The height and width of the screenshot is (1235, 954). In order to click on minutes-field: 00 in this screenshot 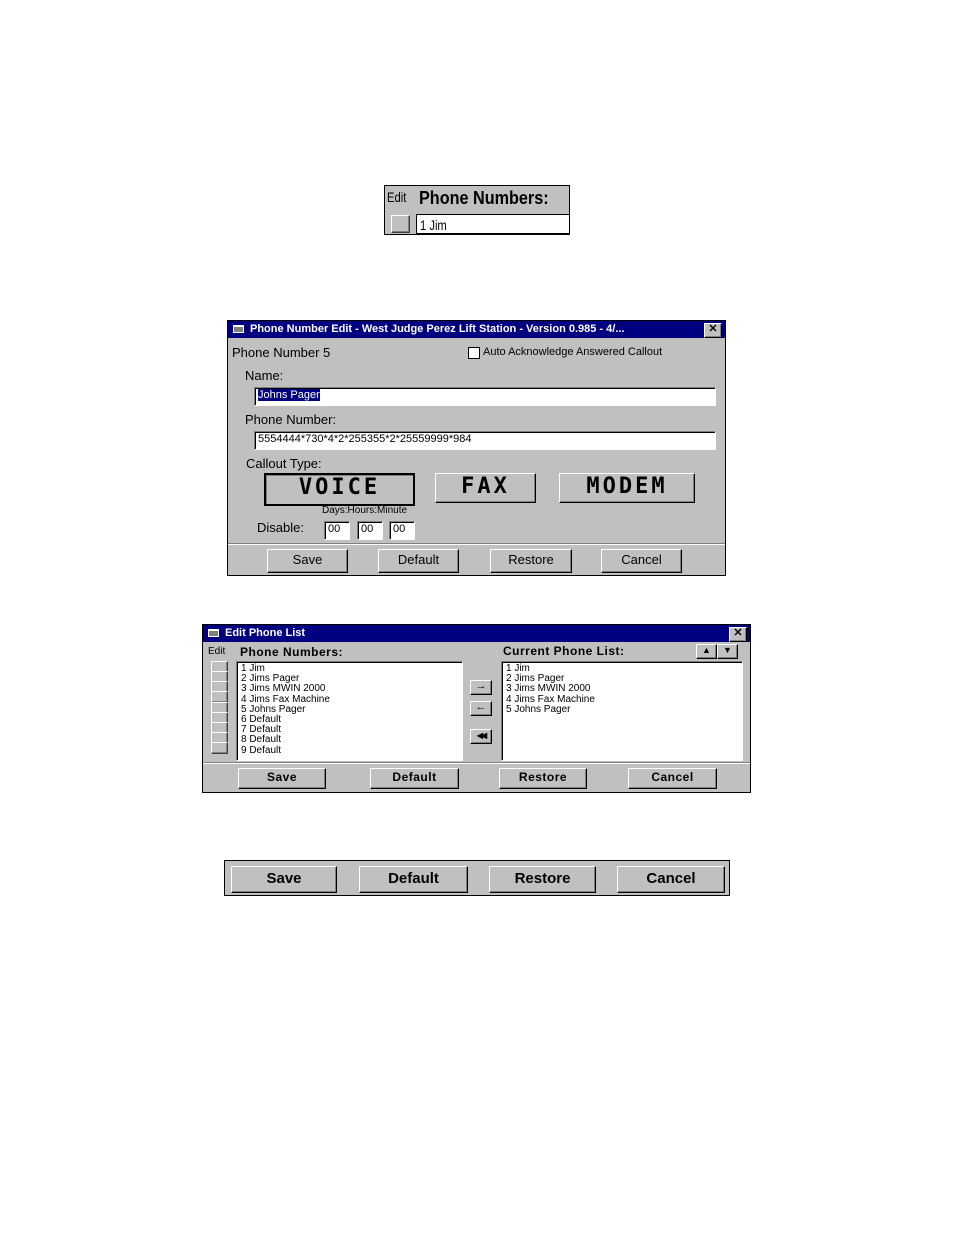, I will do `click(402, 530)`.